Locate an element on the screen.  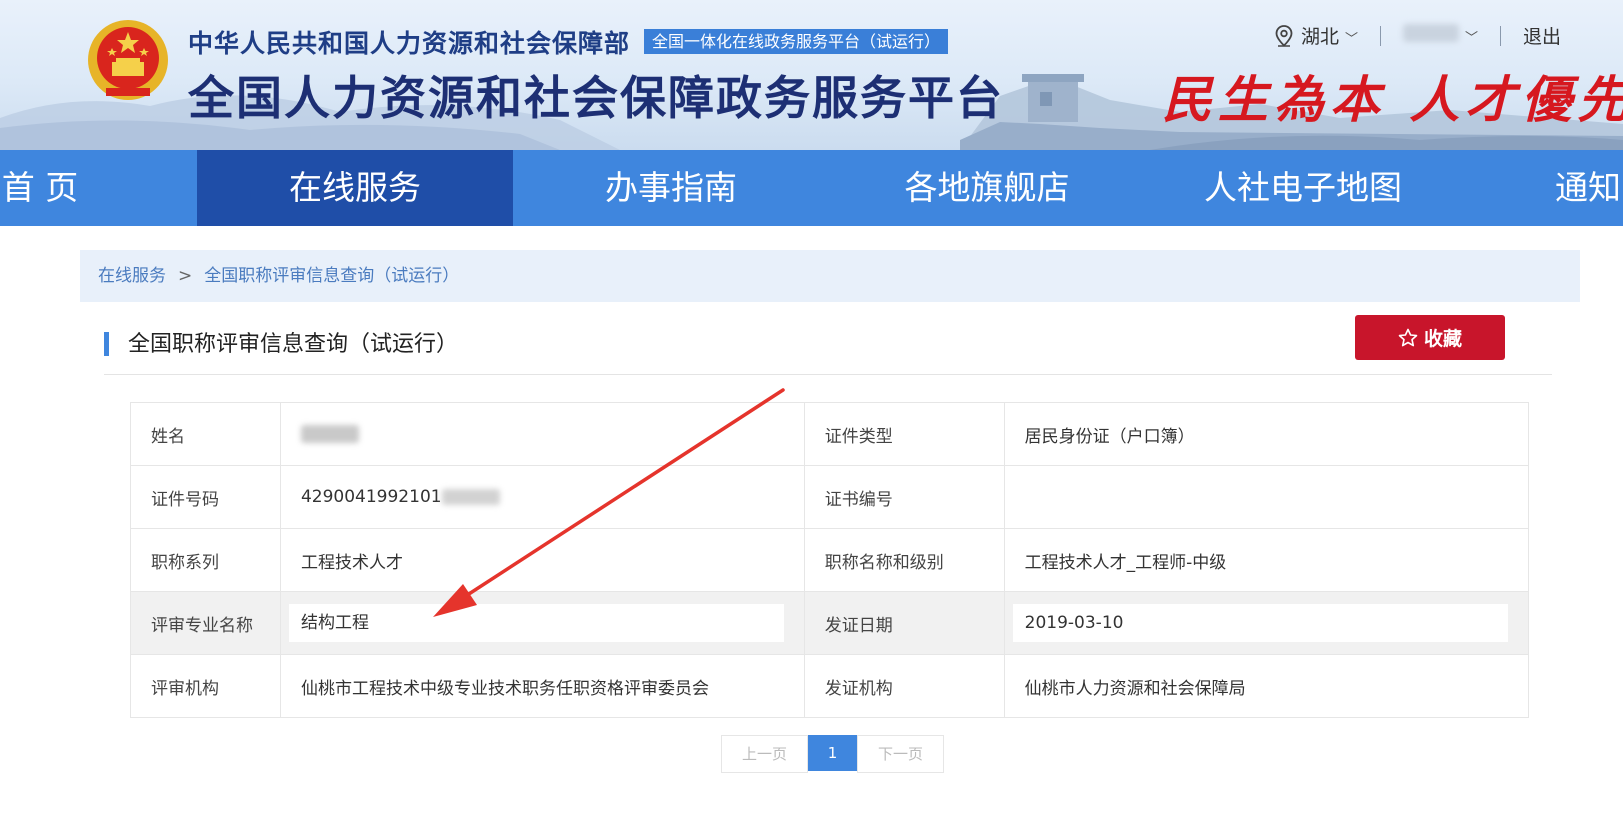
star-icon is located at coordinates (1408, 337).